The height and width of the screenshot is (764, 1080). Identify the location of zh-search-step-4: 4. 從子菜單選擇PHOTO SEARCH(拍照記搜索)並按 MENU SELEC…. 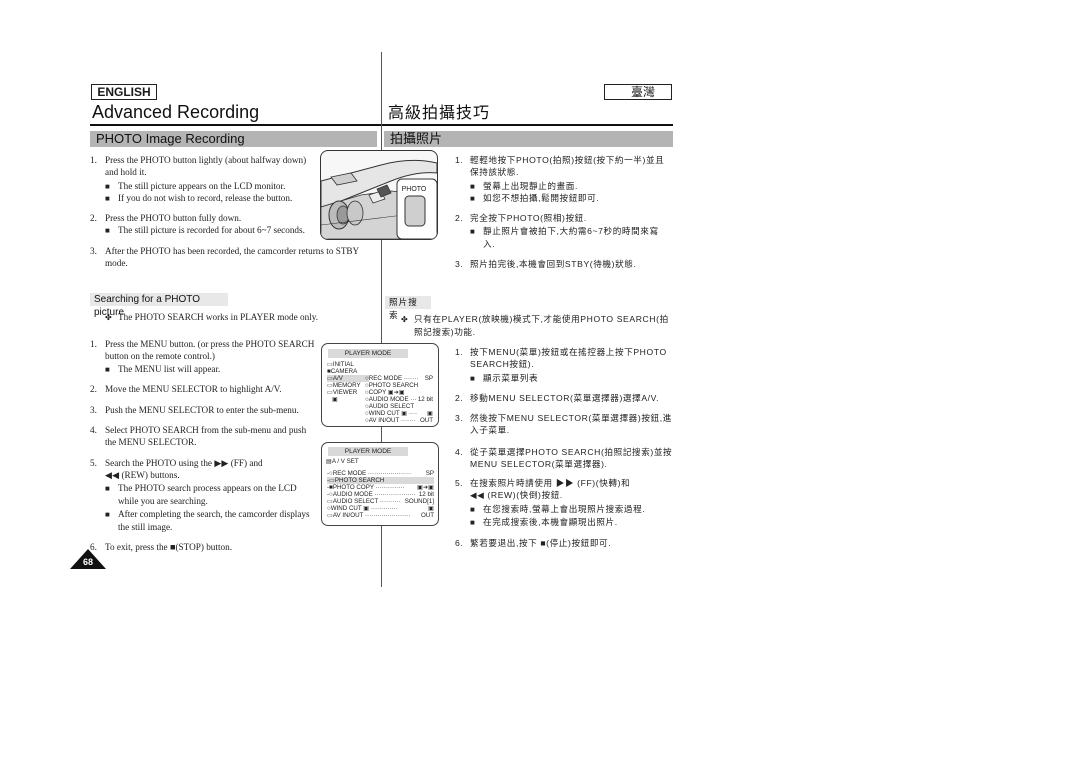
(564, 458).